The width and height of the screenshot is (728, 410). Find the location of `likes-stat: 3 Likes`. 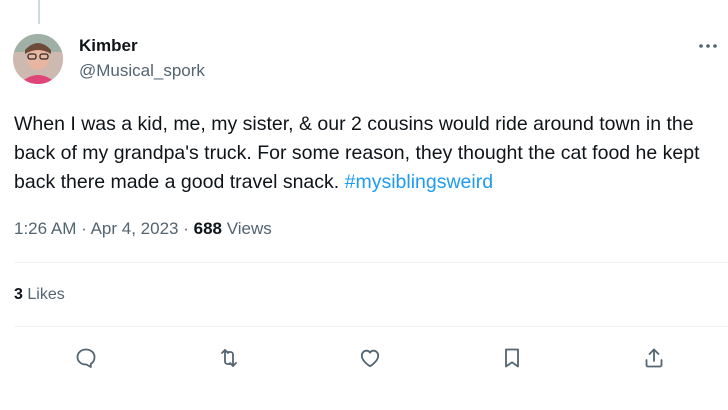

likes-stat: 3 Likes is located at coordinates (39, 295).